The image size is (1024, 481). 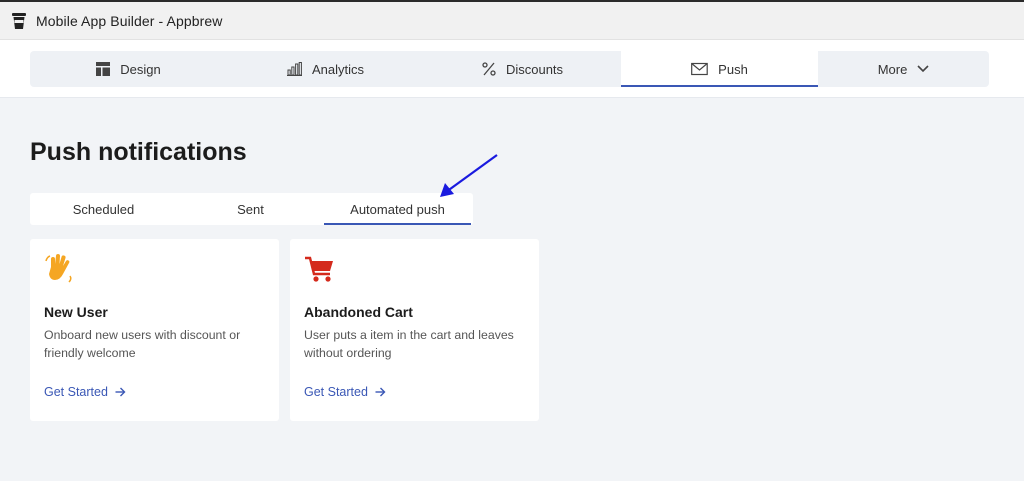 What do you see at coordinates (103, 69) in the screenshot?
I see `layout-icon` at bounding box center [103, 69].